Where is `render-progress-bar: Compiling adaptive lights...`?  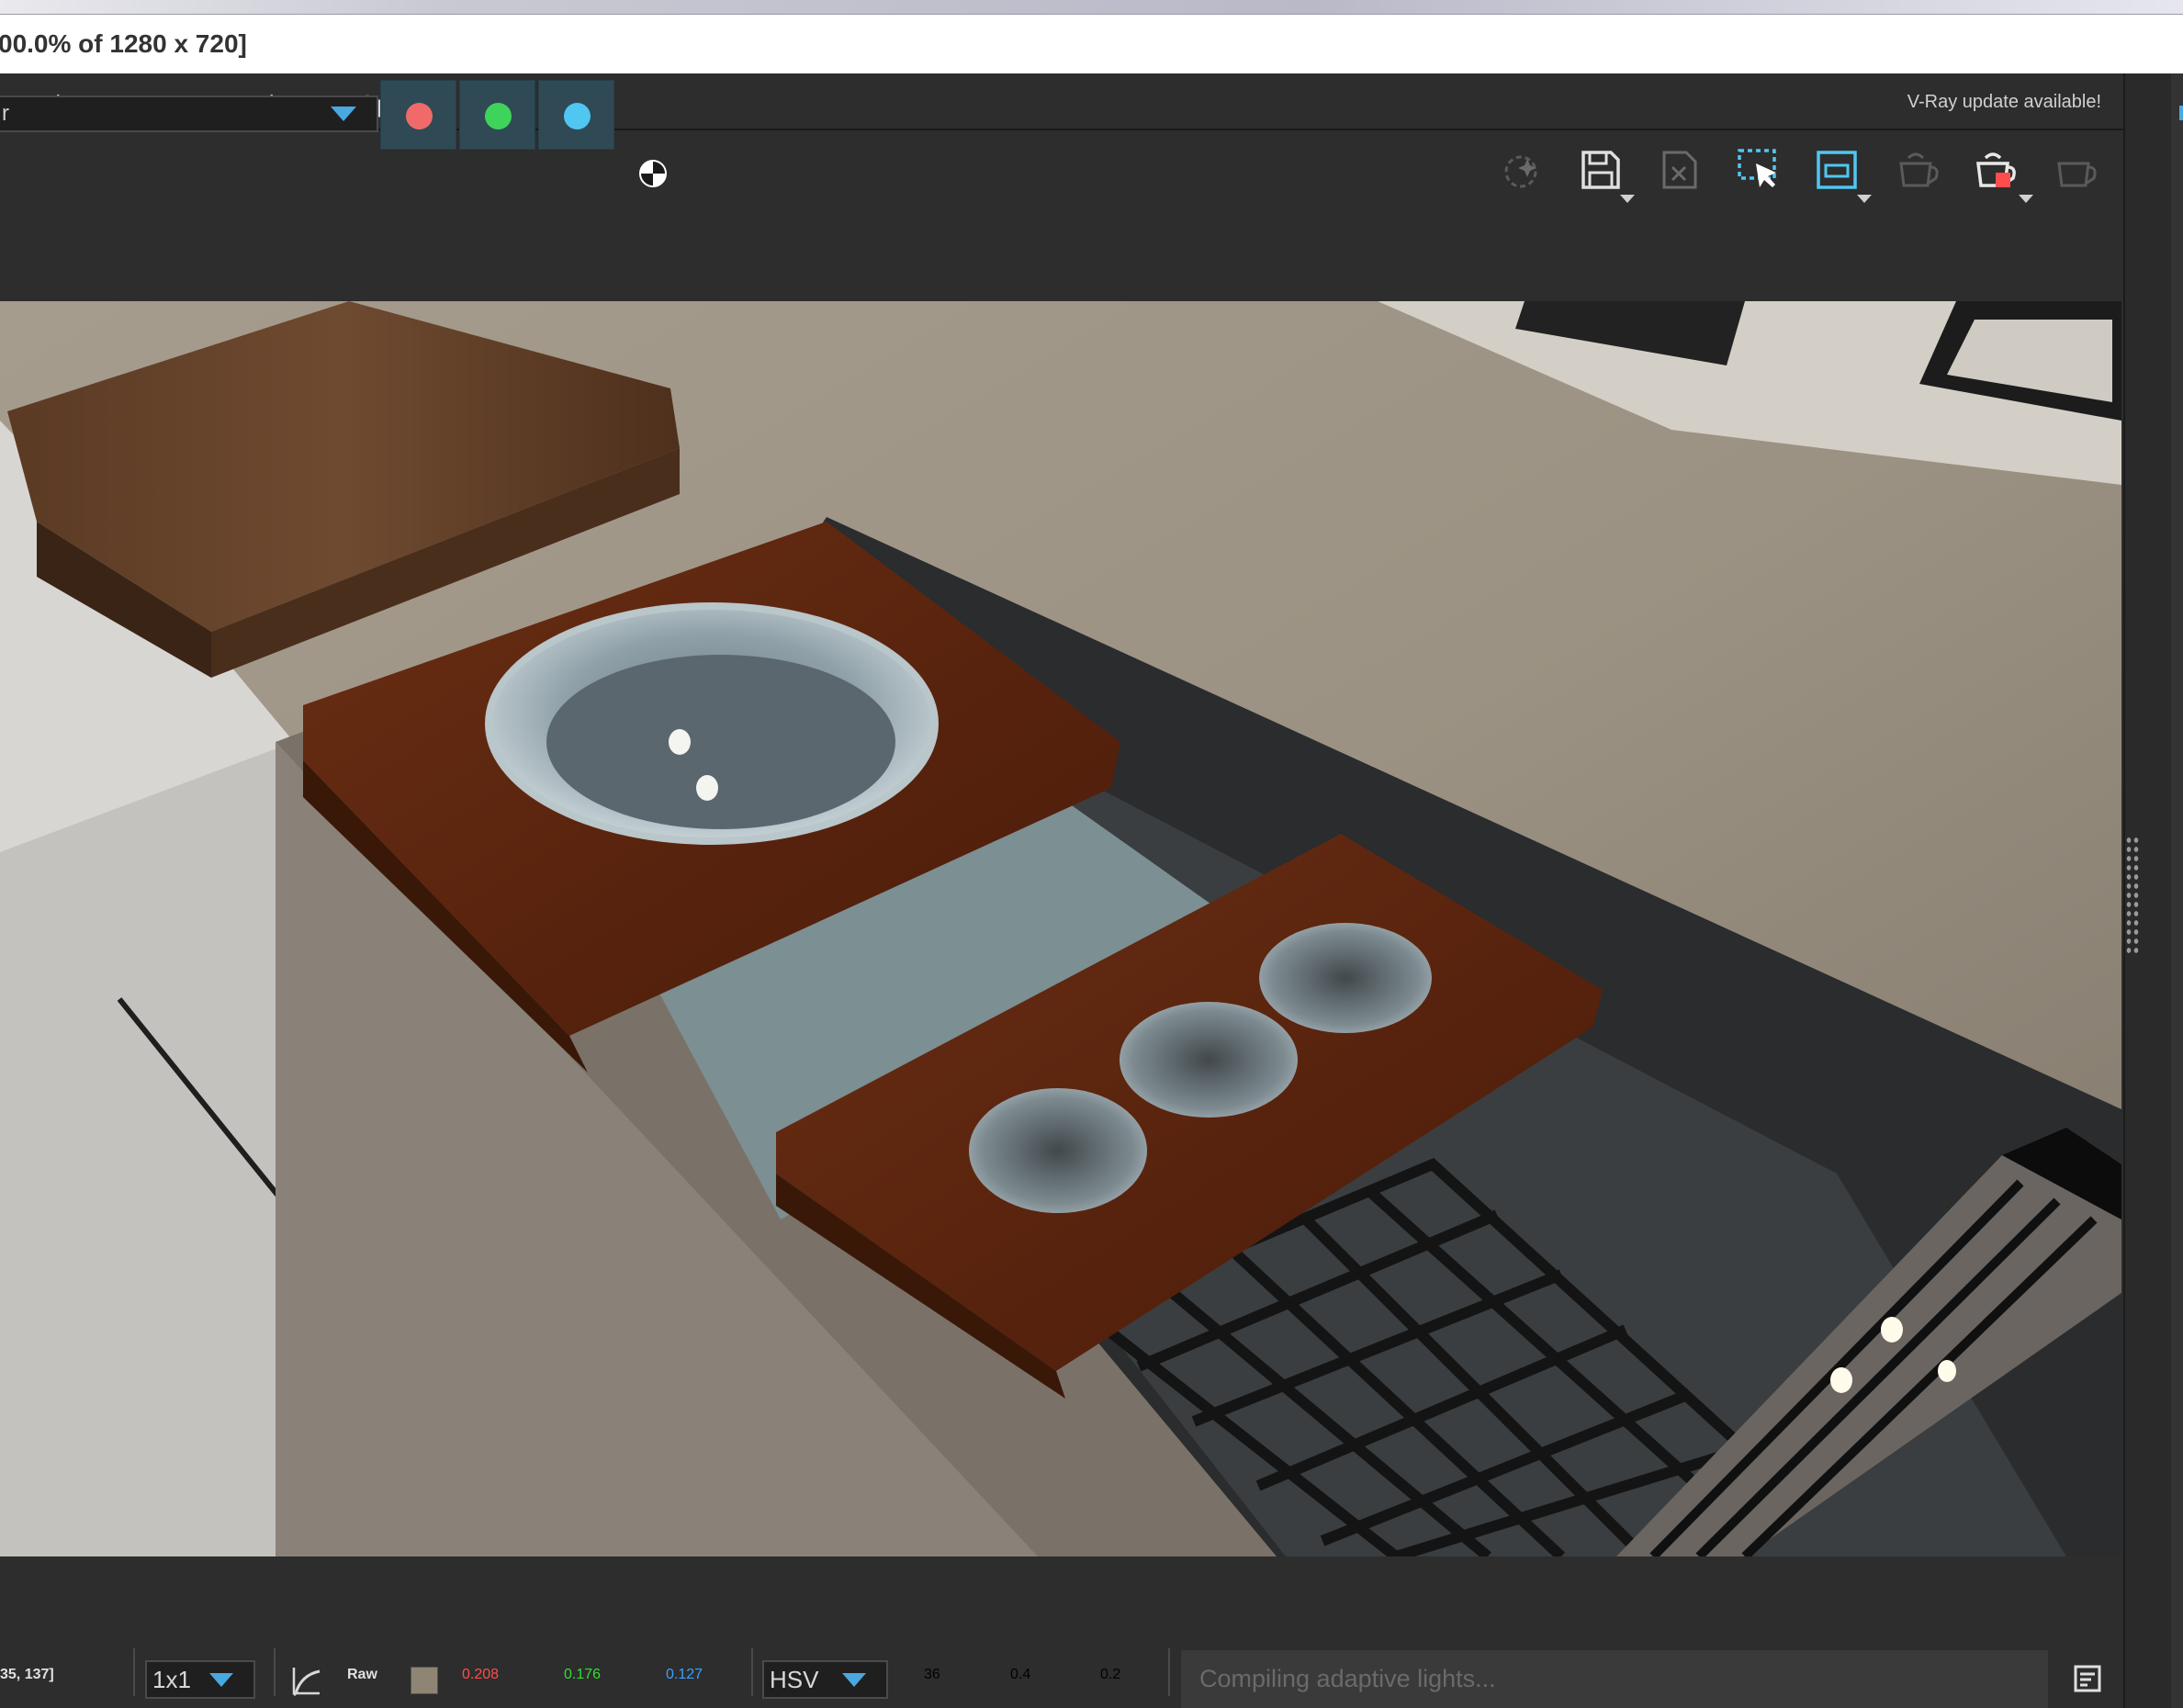 render-progress-bar: Compiling adaptive lights... is located at coordinates (1614, 1679).